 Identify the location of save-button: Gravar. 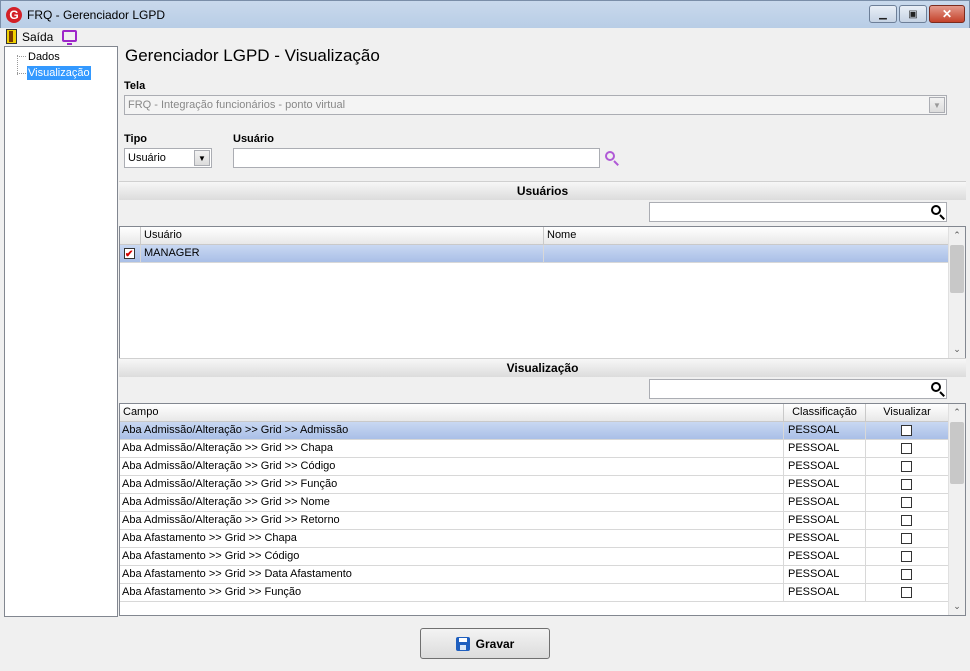
(485, 643).